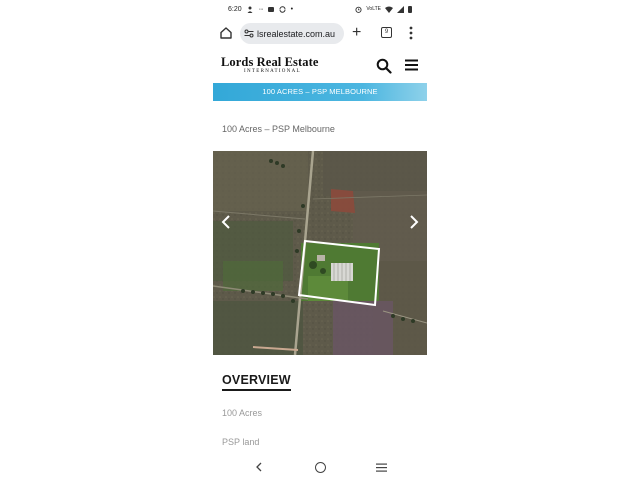  I want to click on overview-item: PSP land, so click(241, 442).